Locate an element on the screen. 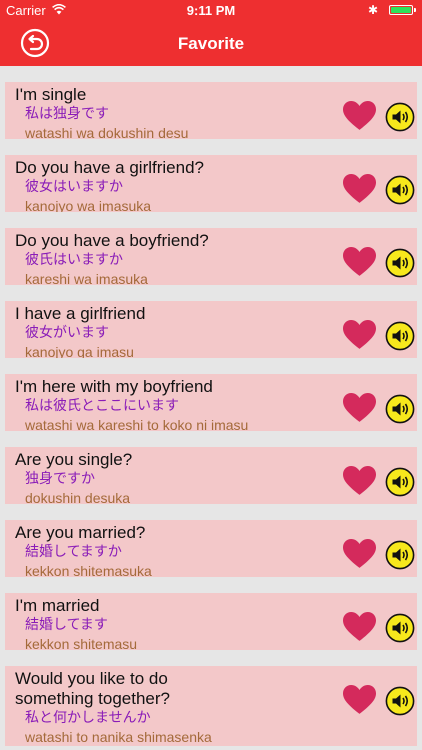 The image size is (422, 750). phrase-english: Are you single? is located at coordinates (74, 459).